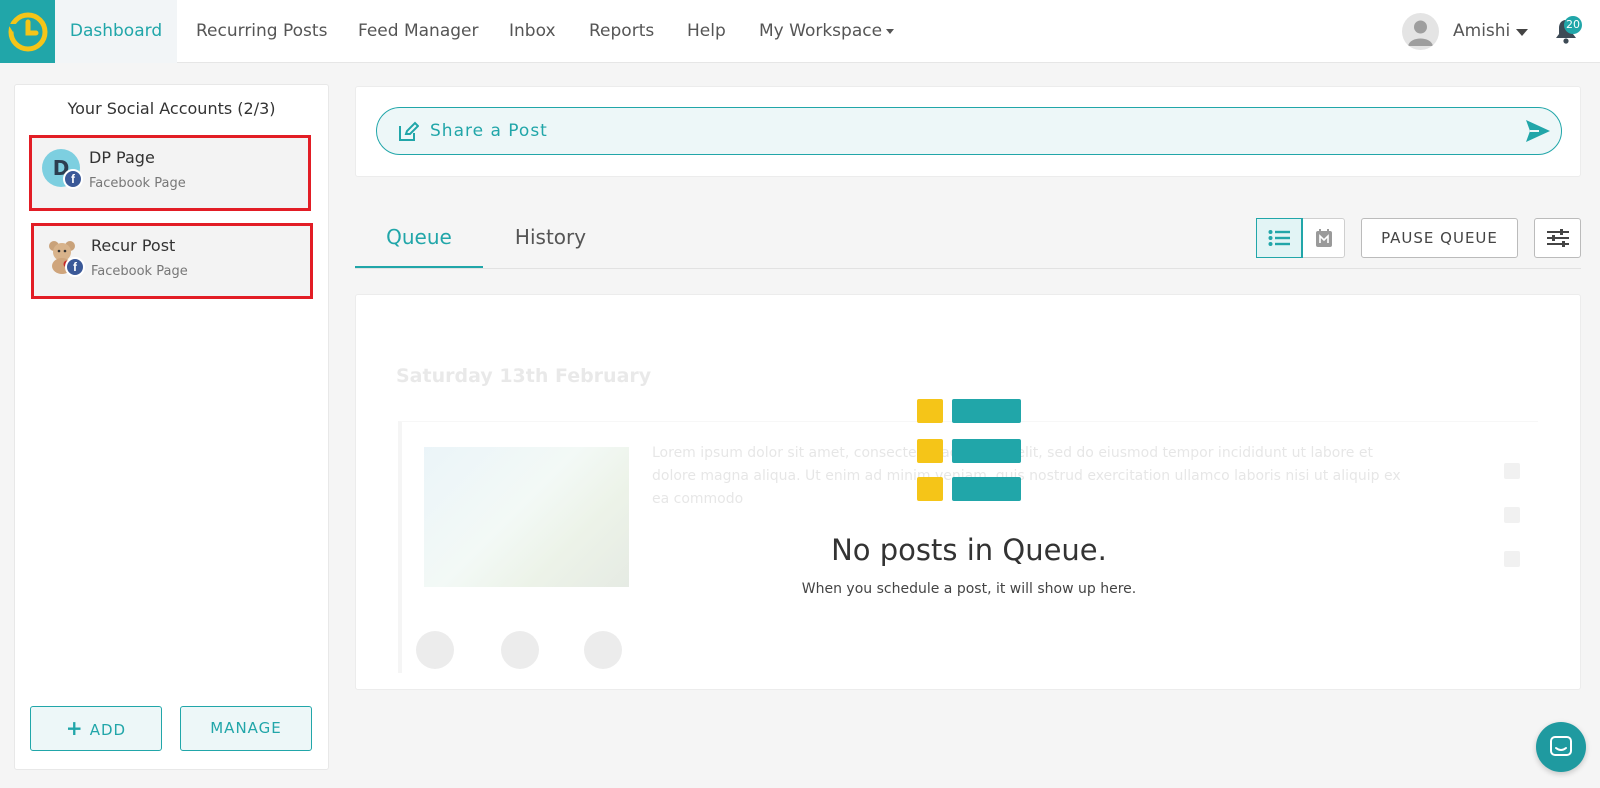  What do you see at coordinates (1573, 25) in the screenshot?
I see `notification-badge: 20` at bounding box center [1573, 25].